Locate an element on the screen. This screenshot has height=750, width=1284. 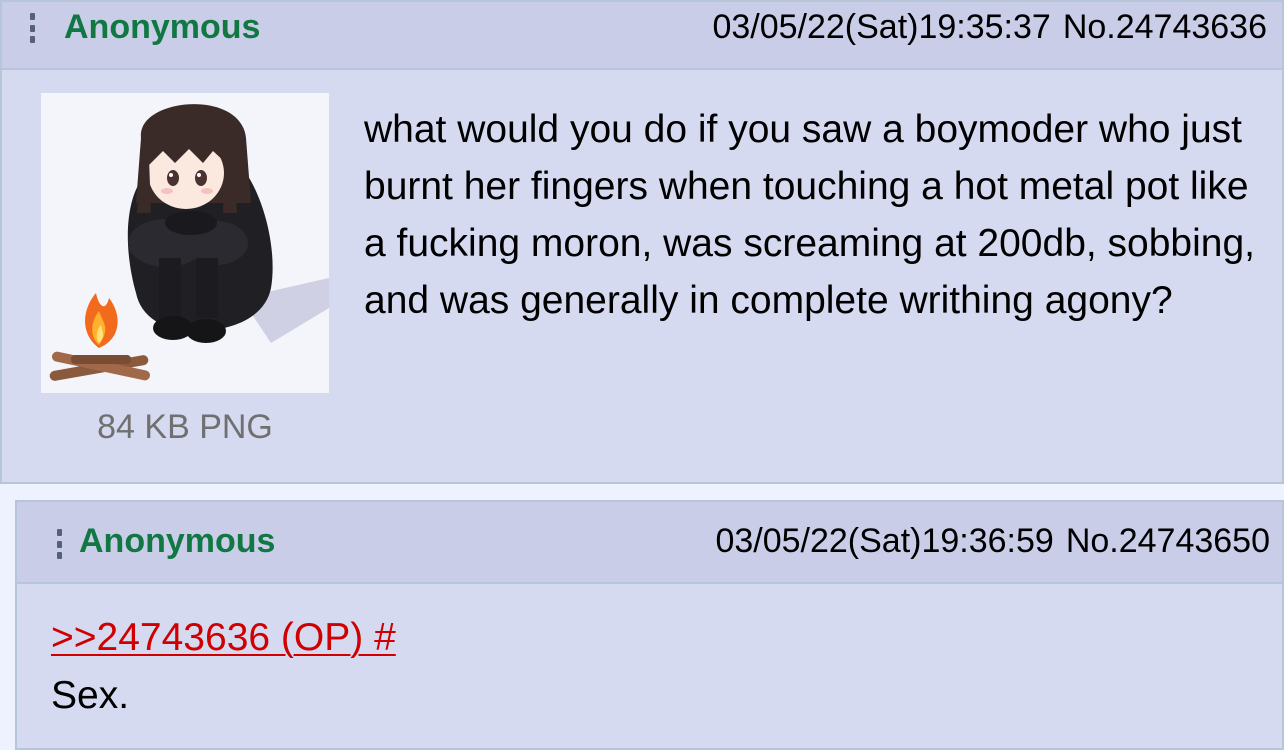
post-meta: 03/05/22(Sat)19:36:59 No.24743650 is located at coordinates (992, 541).